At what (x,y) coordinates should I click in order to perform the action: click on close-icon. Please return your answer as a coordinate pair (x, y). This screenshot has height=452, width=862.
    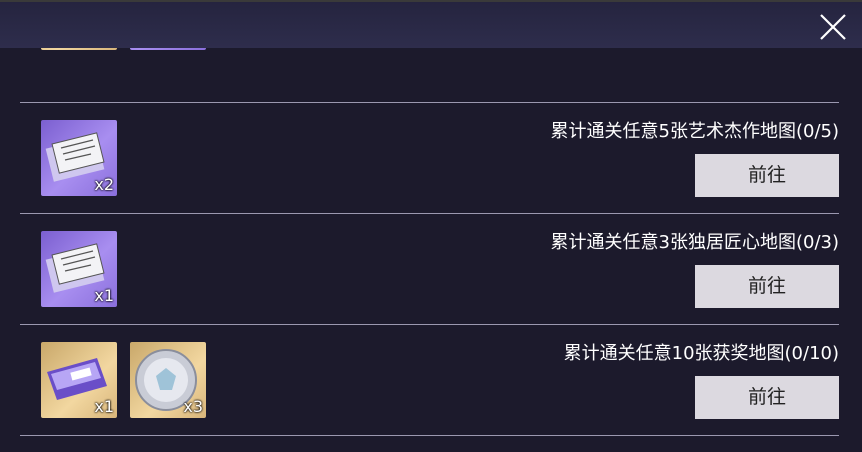
    Looking at the image, I should click on (833, 27).